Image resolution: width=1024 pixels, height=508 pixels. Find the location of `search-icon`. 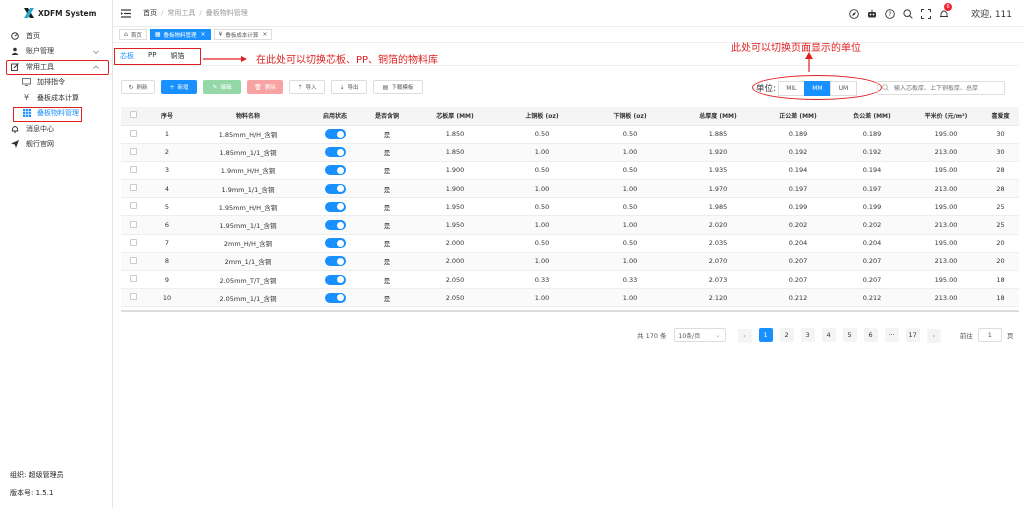

search-icon is located at coordinates (908, 13).